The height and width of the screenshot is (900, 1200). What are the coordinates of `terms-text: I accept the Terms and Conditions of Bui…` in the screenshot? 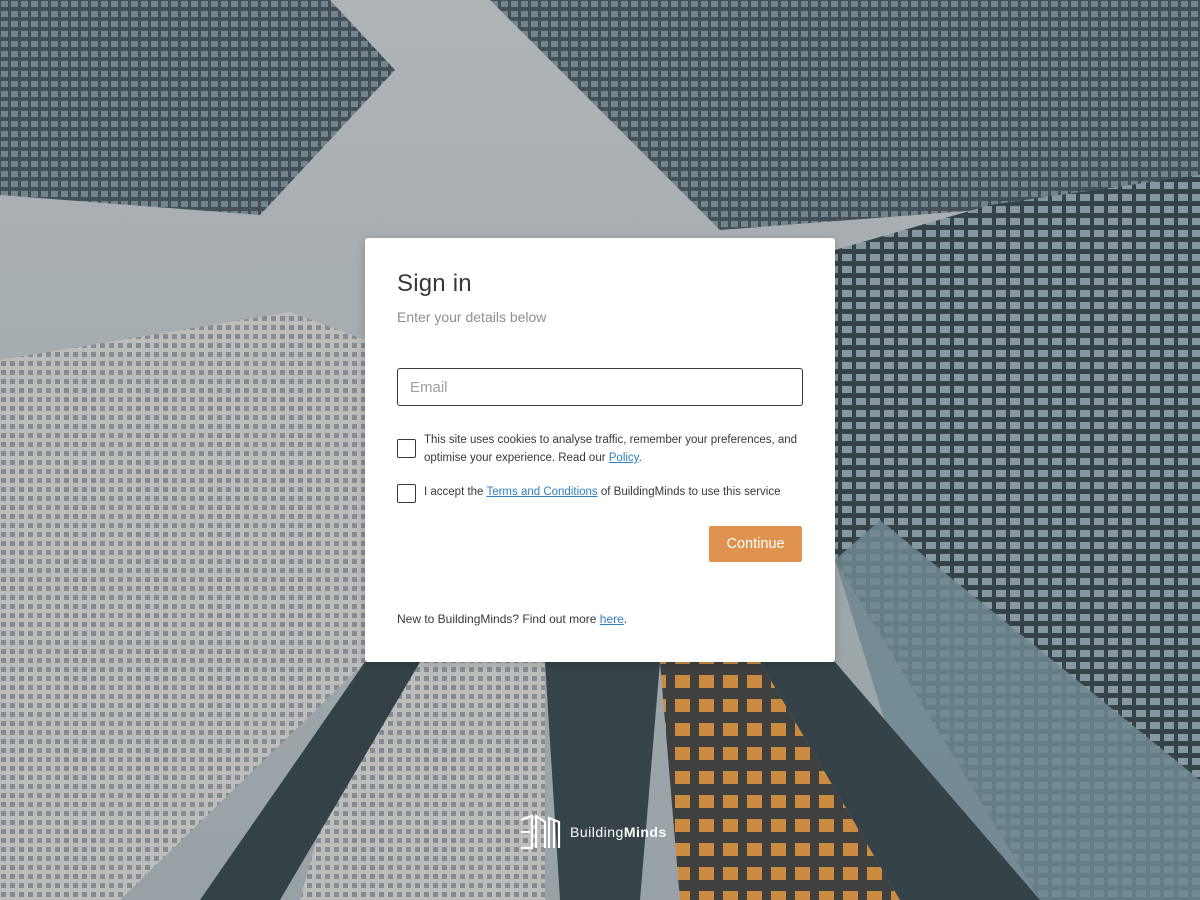 It's located at (613, 492).